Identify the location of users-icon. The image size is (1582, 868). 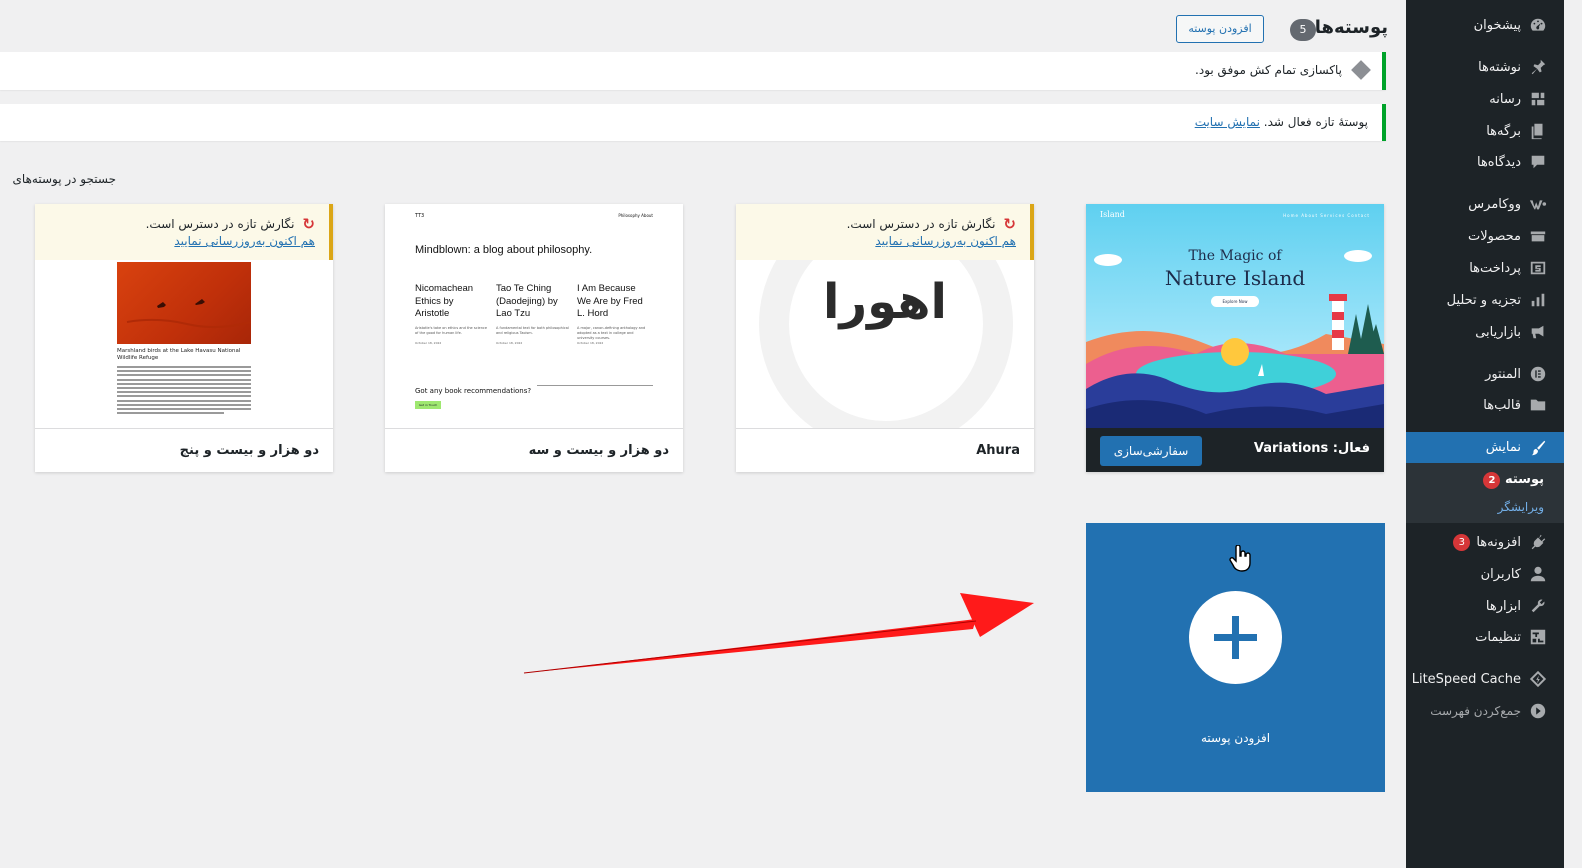
(1538, 574).